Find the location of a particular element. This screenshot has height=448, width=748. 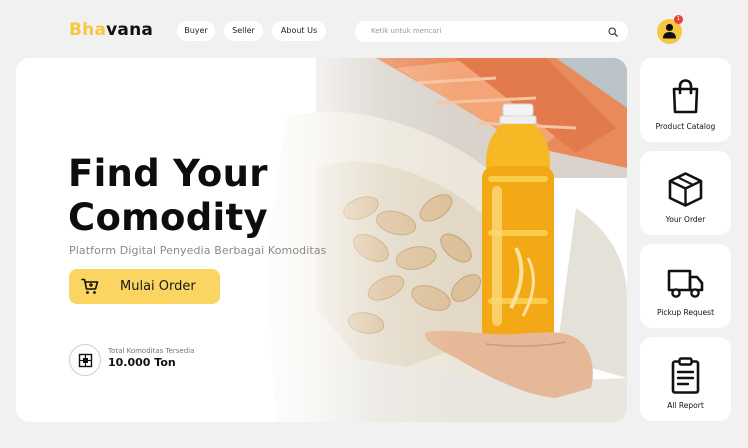

warehouse-icon is located at coordinates (85, 360).